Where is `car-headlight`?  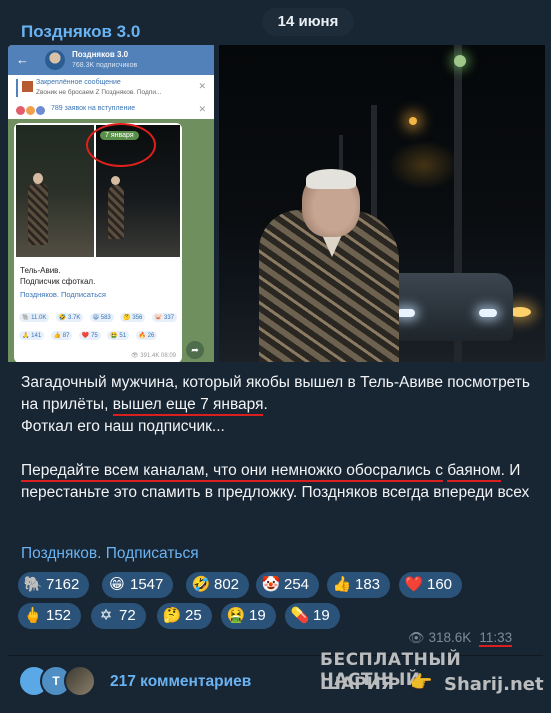
car-headlight is located at coordinates (406, 313).